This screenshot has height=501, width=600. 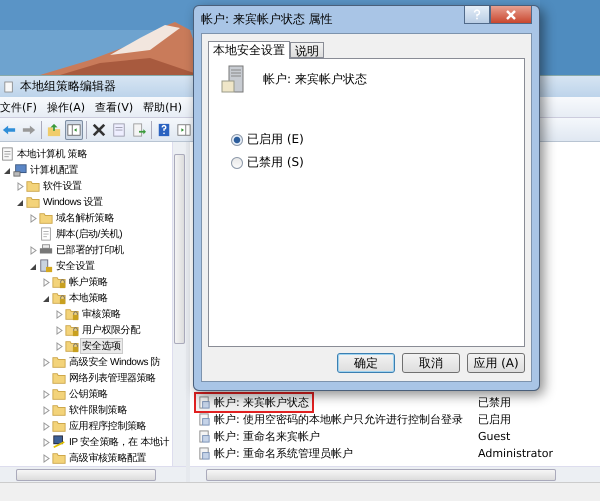 What do you see at coordinates (275, 162) in the screenshot?
I see `option-label: 已禁用 (S)` at bounding box center [275, 162].